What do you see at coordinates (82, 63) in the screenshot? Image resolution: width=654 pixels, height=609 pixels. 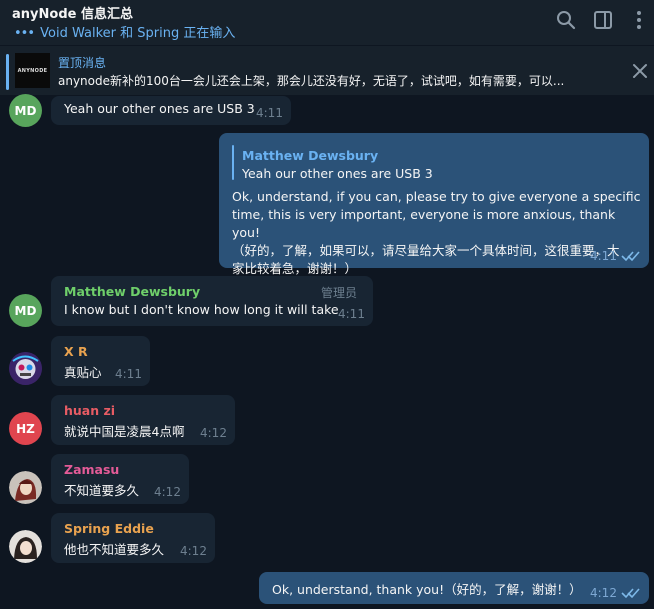 I see `pinned-label: 置顶消息` at bounding box center [82, 63].